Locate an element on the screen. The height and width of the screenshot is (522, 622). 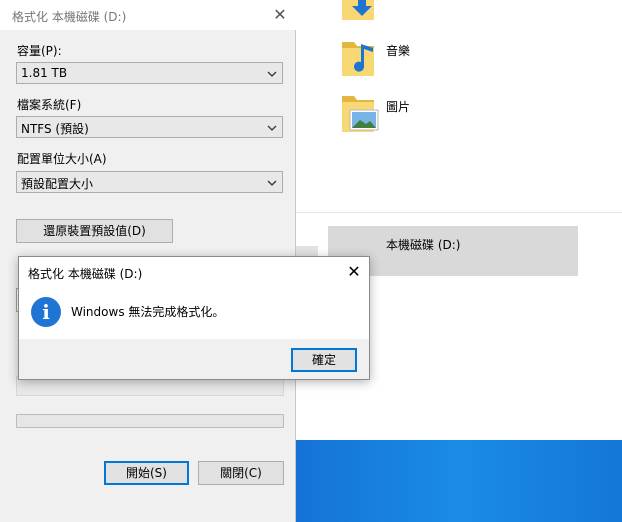
filesystem-select: NTFS (預設) is located at coordinates (149, 127).